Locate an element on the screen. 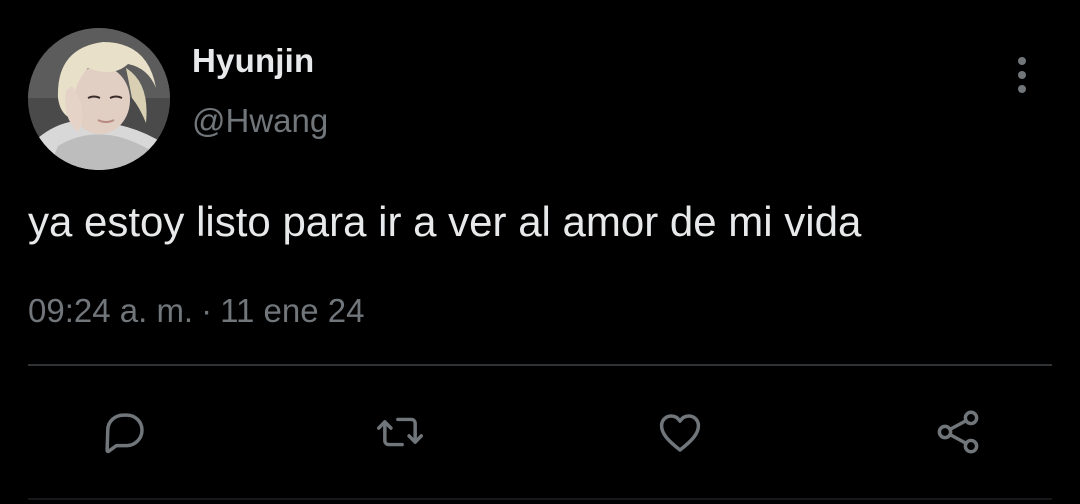  display-name: Hyunjin is located at coordinates (253, 61).